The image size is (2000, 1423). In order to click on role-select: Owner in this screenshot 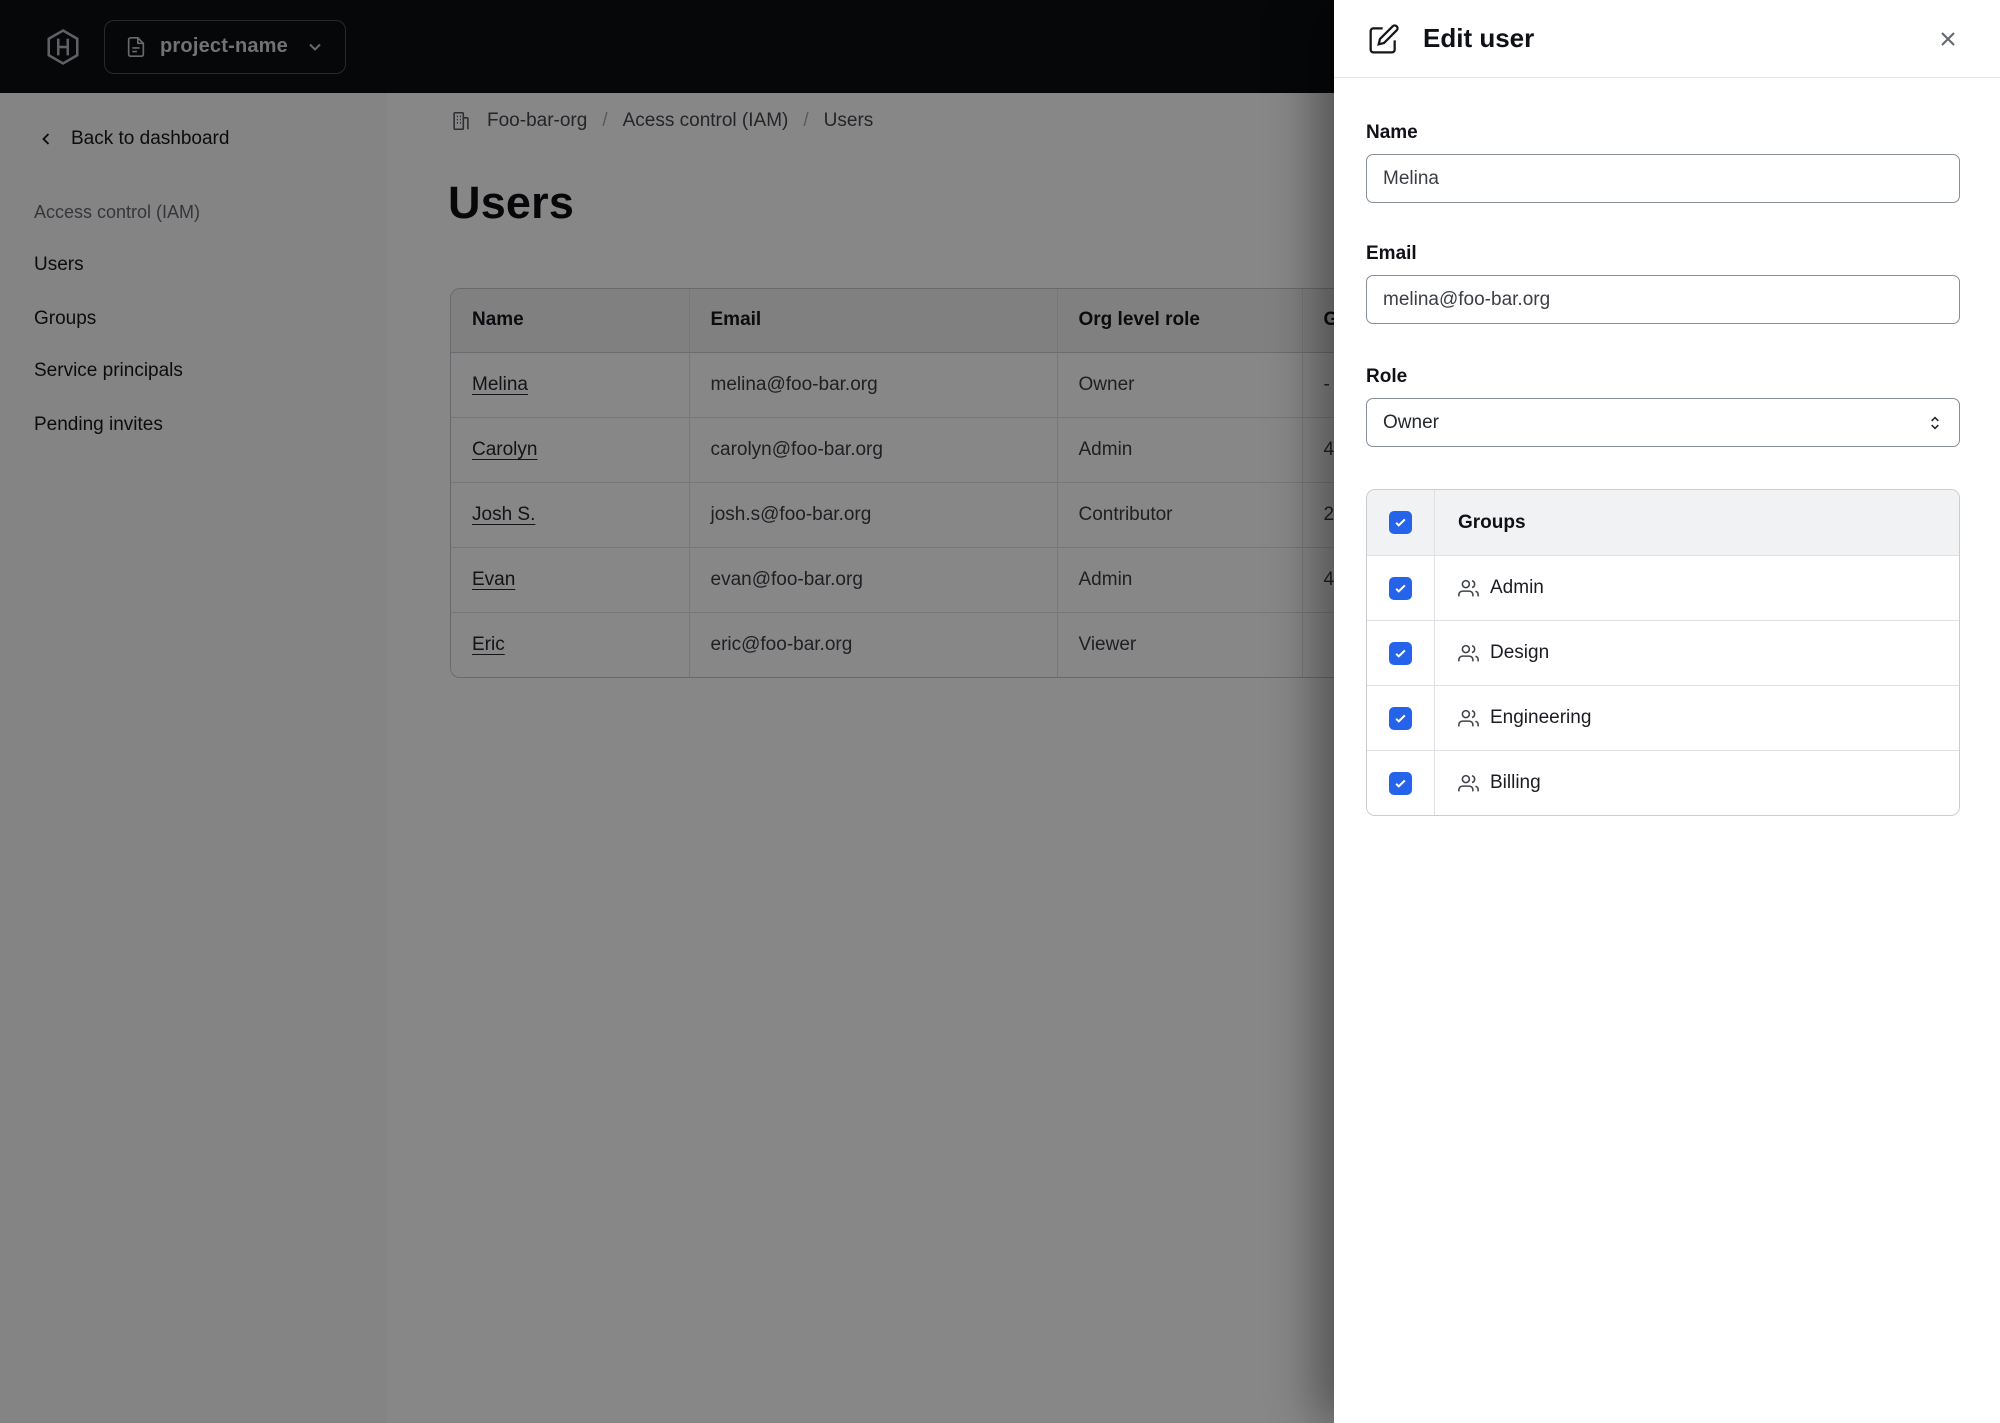, I will do `click(1663, 422)`.